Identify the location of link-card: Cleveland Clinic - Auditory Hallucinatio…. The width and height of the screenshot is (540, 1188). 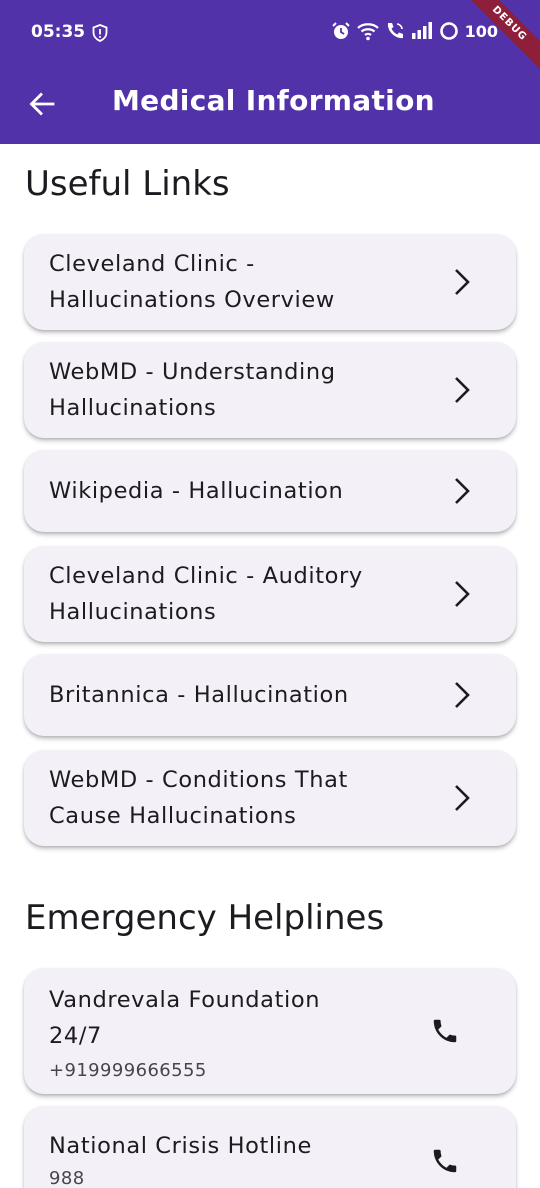
(270, 594).